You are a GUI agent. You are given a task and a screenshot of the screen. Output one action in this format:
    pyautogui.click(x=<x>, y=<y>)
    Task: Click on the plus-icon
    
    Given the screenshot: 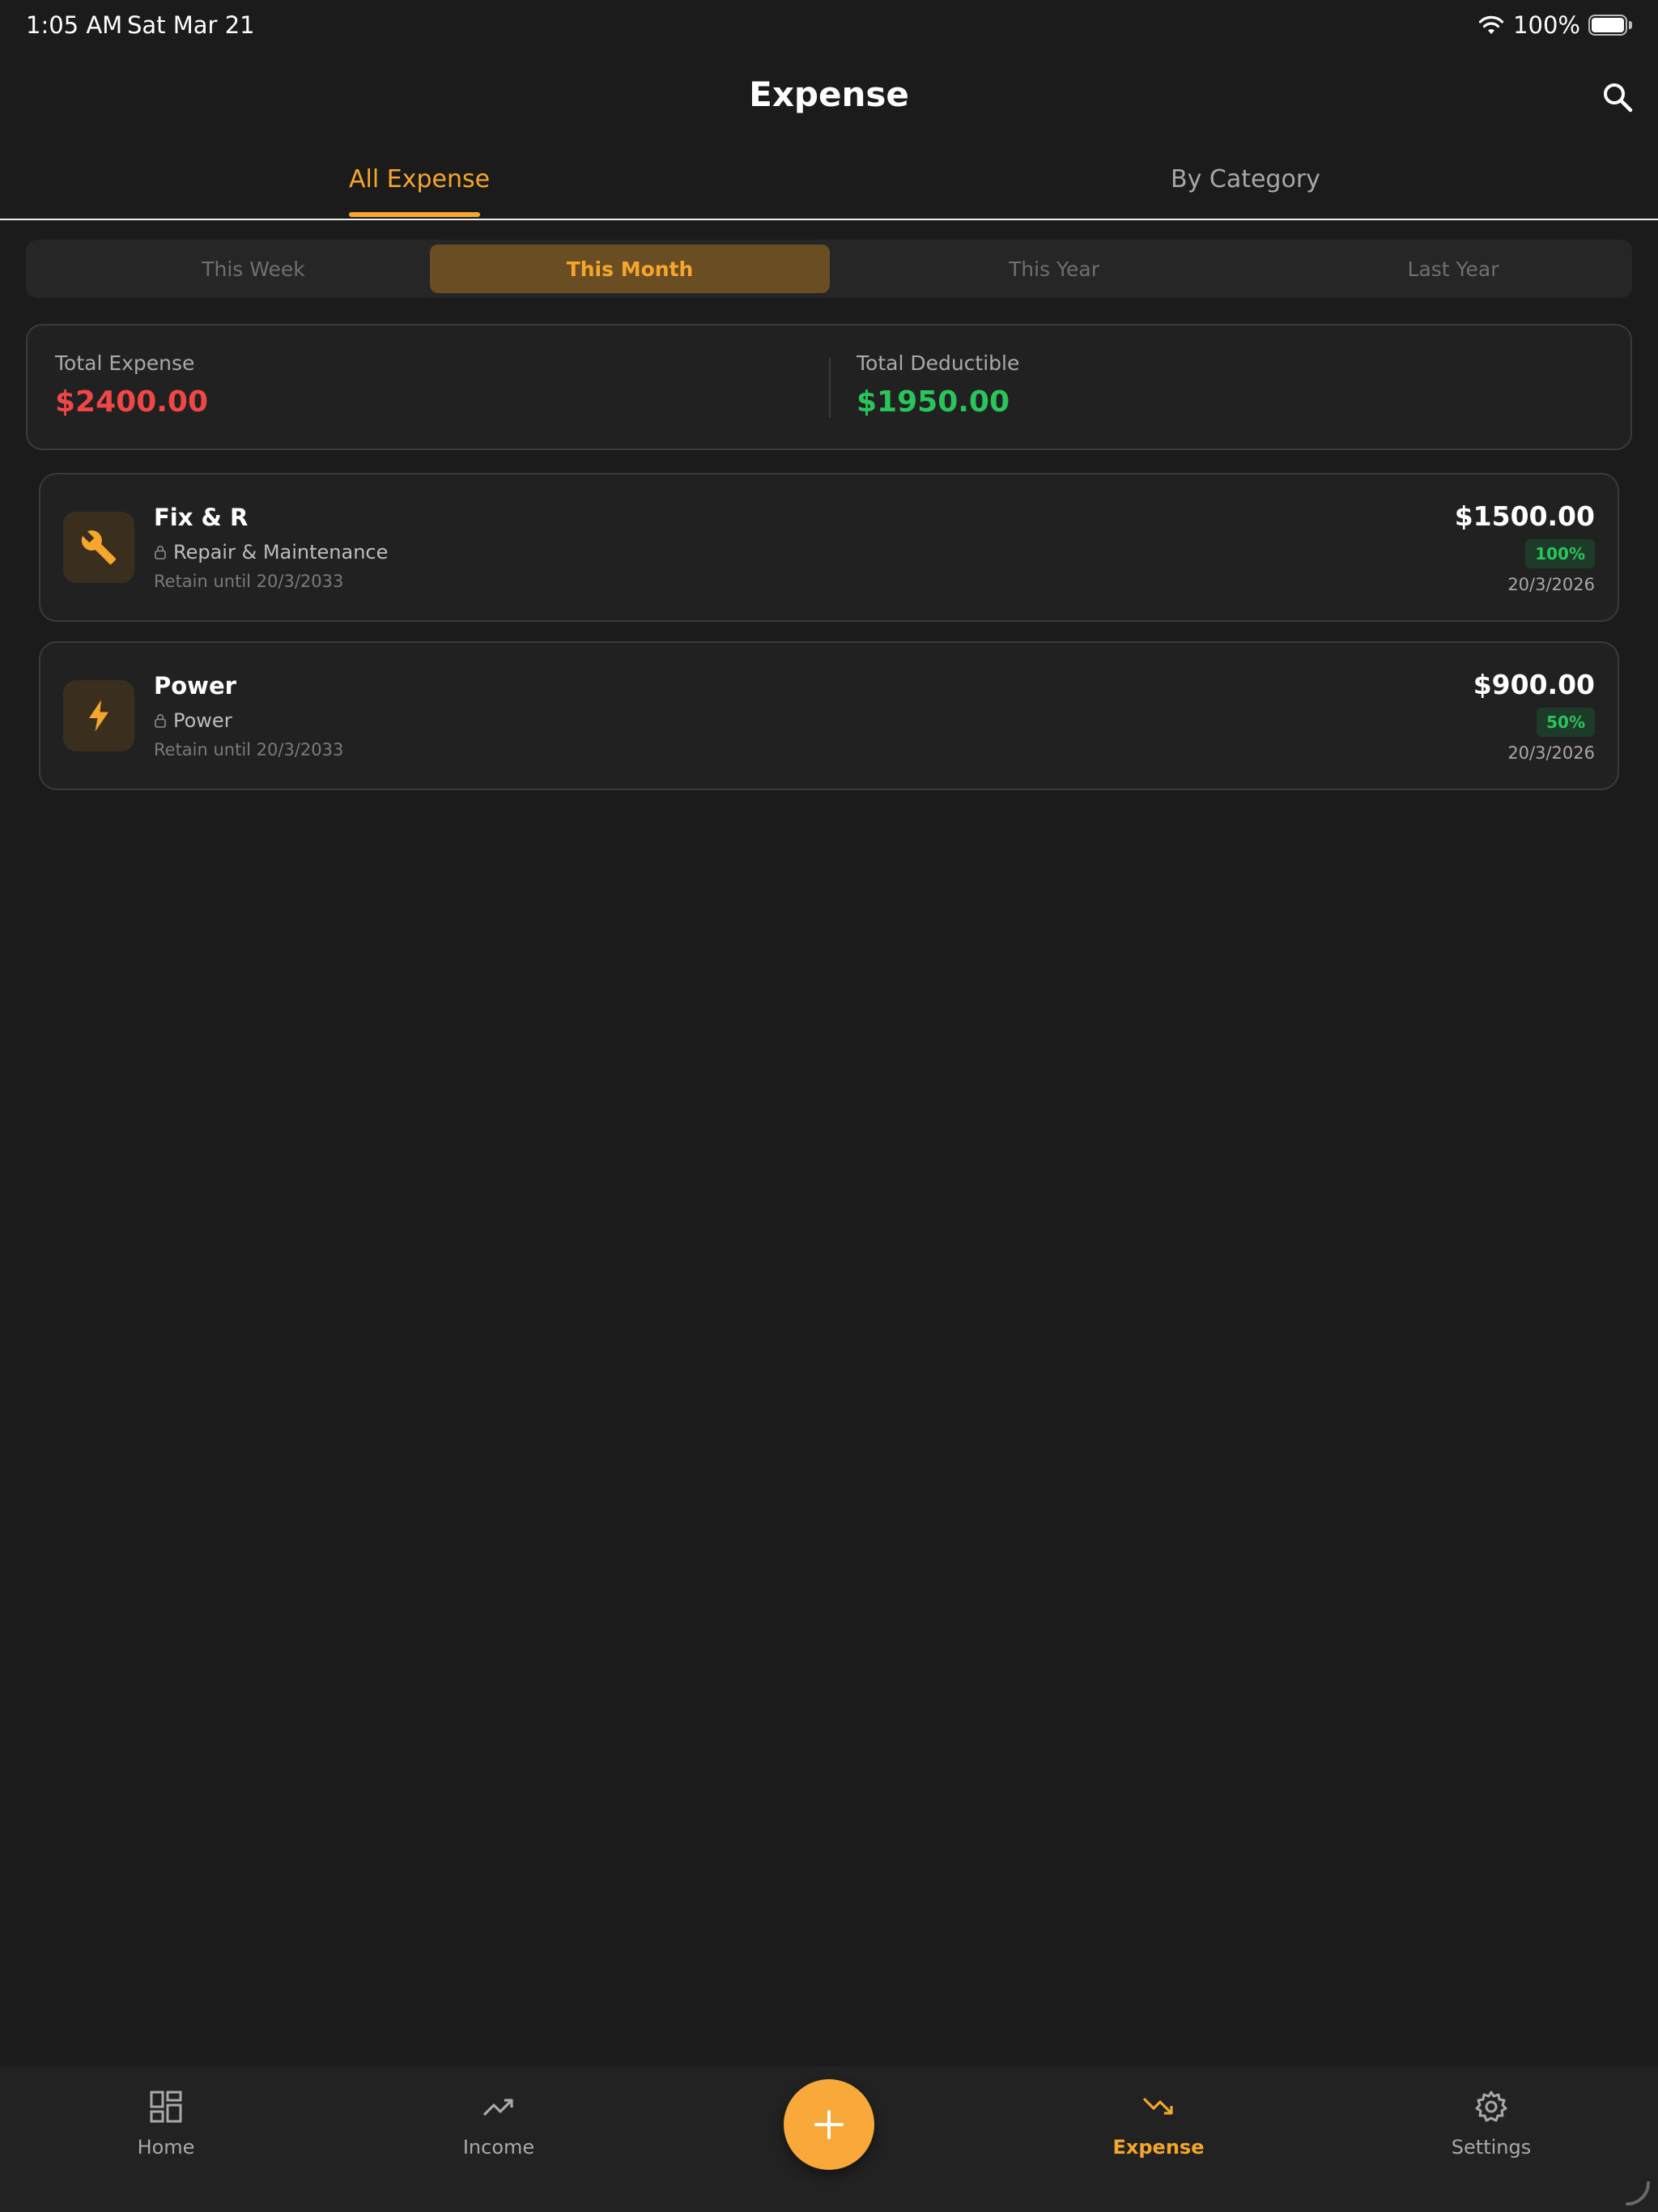 What is the action you would take?
    pyautogui.click(x=829, y=2125)
    